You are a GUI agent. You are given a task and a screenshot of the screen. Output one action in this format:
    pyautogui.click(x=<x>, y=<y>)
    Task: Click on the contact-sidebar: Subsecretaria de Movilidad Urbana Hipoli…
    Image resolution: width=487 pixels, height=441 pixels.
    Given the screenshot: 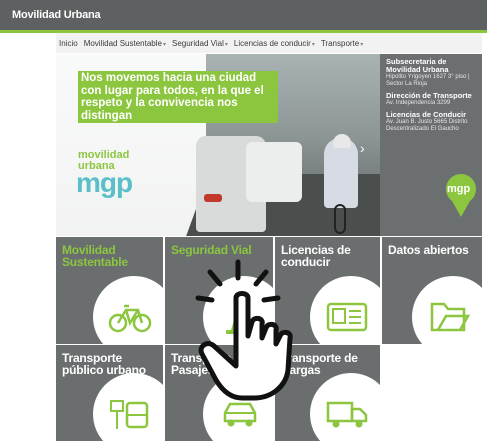 What is the action you would take?
    pyautogui.click(x=431, y=145)
    